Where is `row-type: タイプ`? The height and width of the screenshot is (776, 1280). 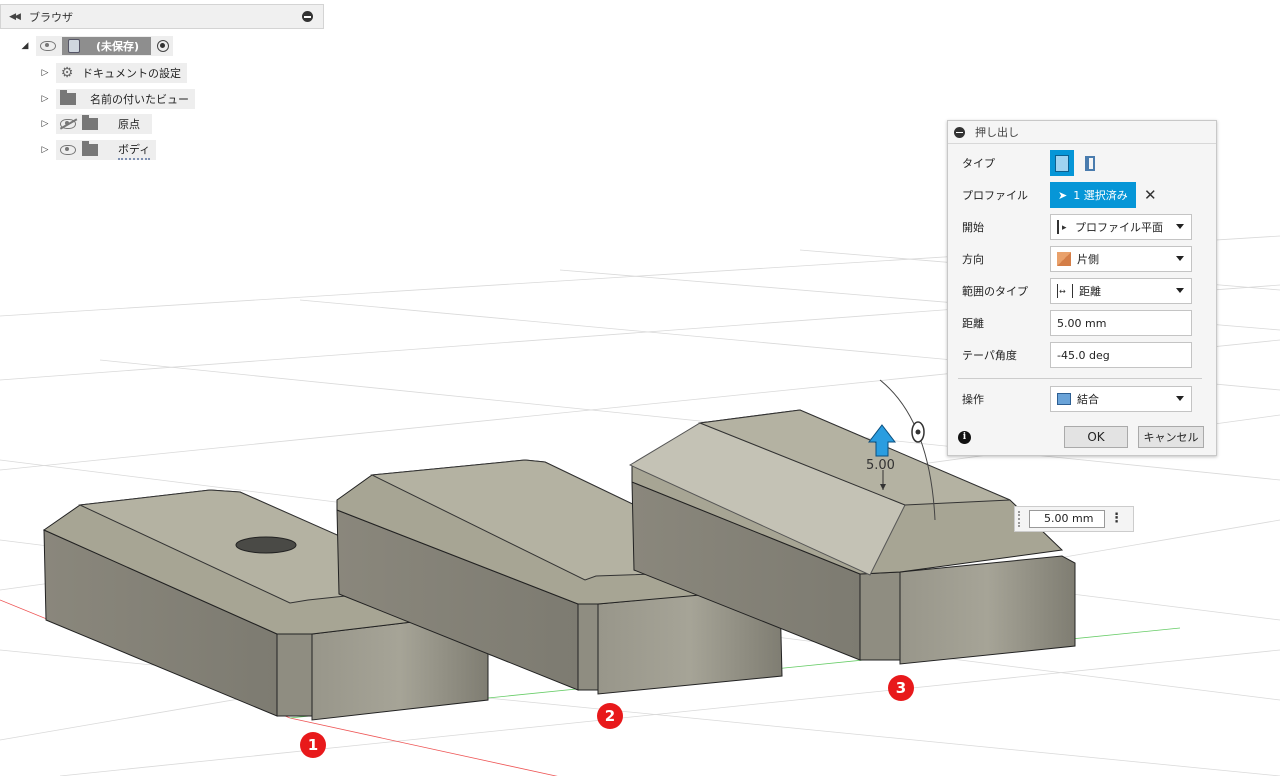
row-type: タイプ is located at coordinates (1089, 163).